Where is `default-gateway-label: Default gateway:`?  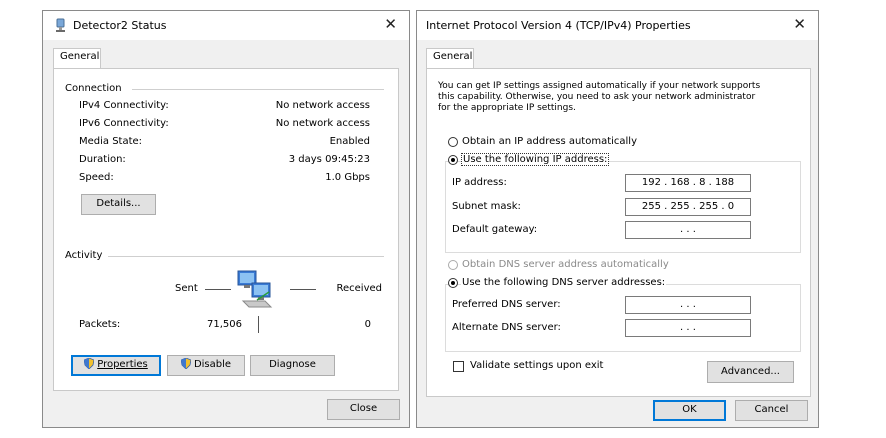 default-gateway-label: Default gateway: is located at coordinates (495, 229).